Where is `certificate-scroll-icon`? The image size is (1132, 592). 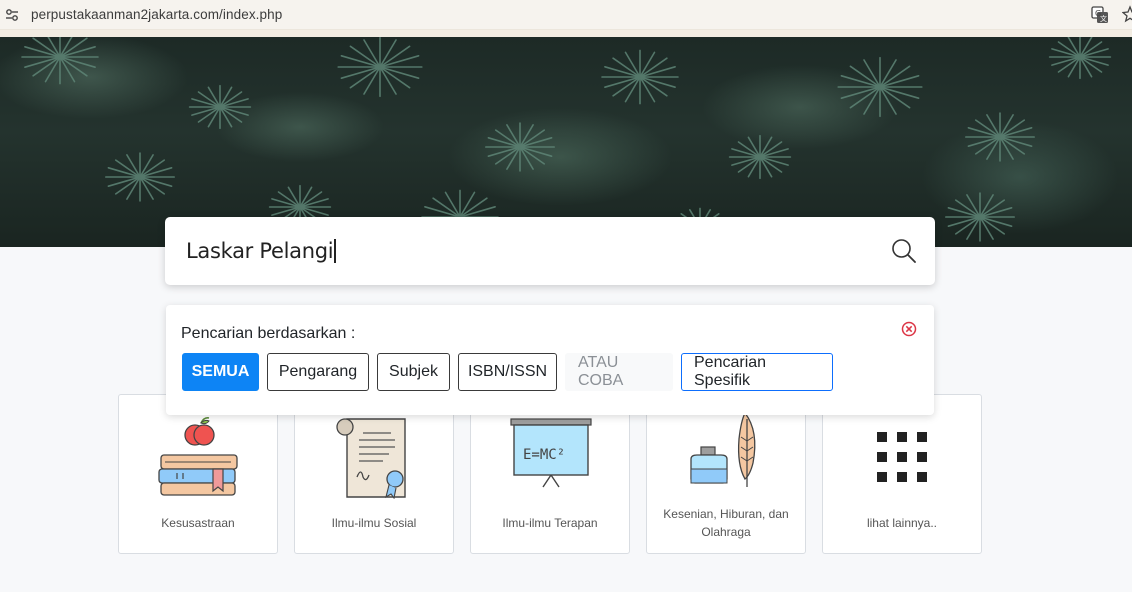 certificate-scroll-icon is located at coordinates (371, 458).